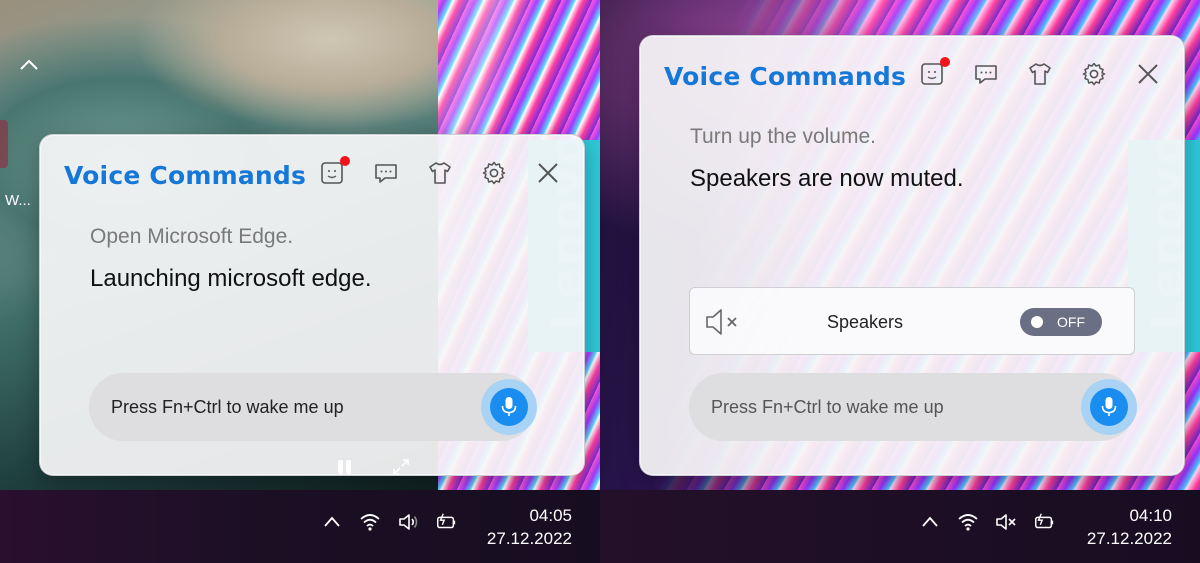 Image resolution: width=1200 pixels, height=563 pixels. What do you see at coordinates (345, 467) in the screenshot?
I see `drag-handle-icon` at bounding box center [345, 467].